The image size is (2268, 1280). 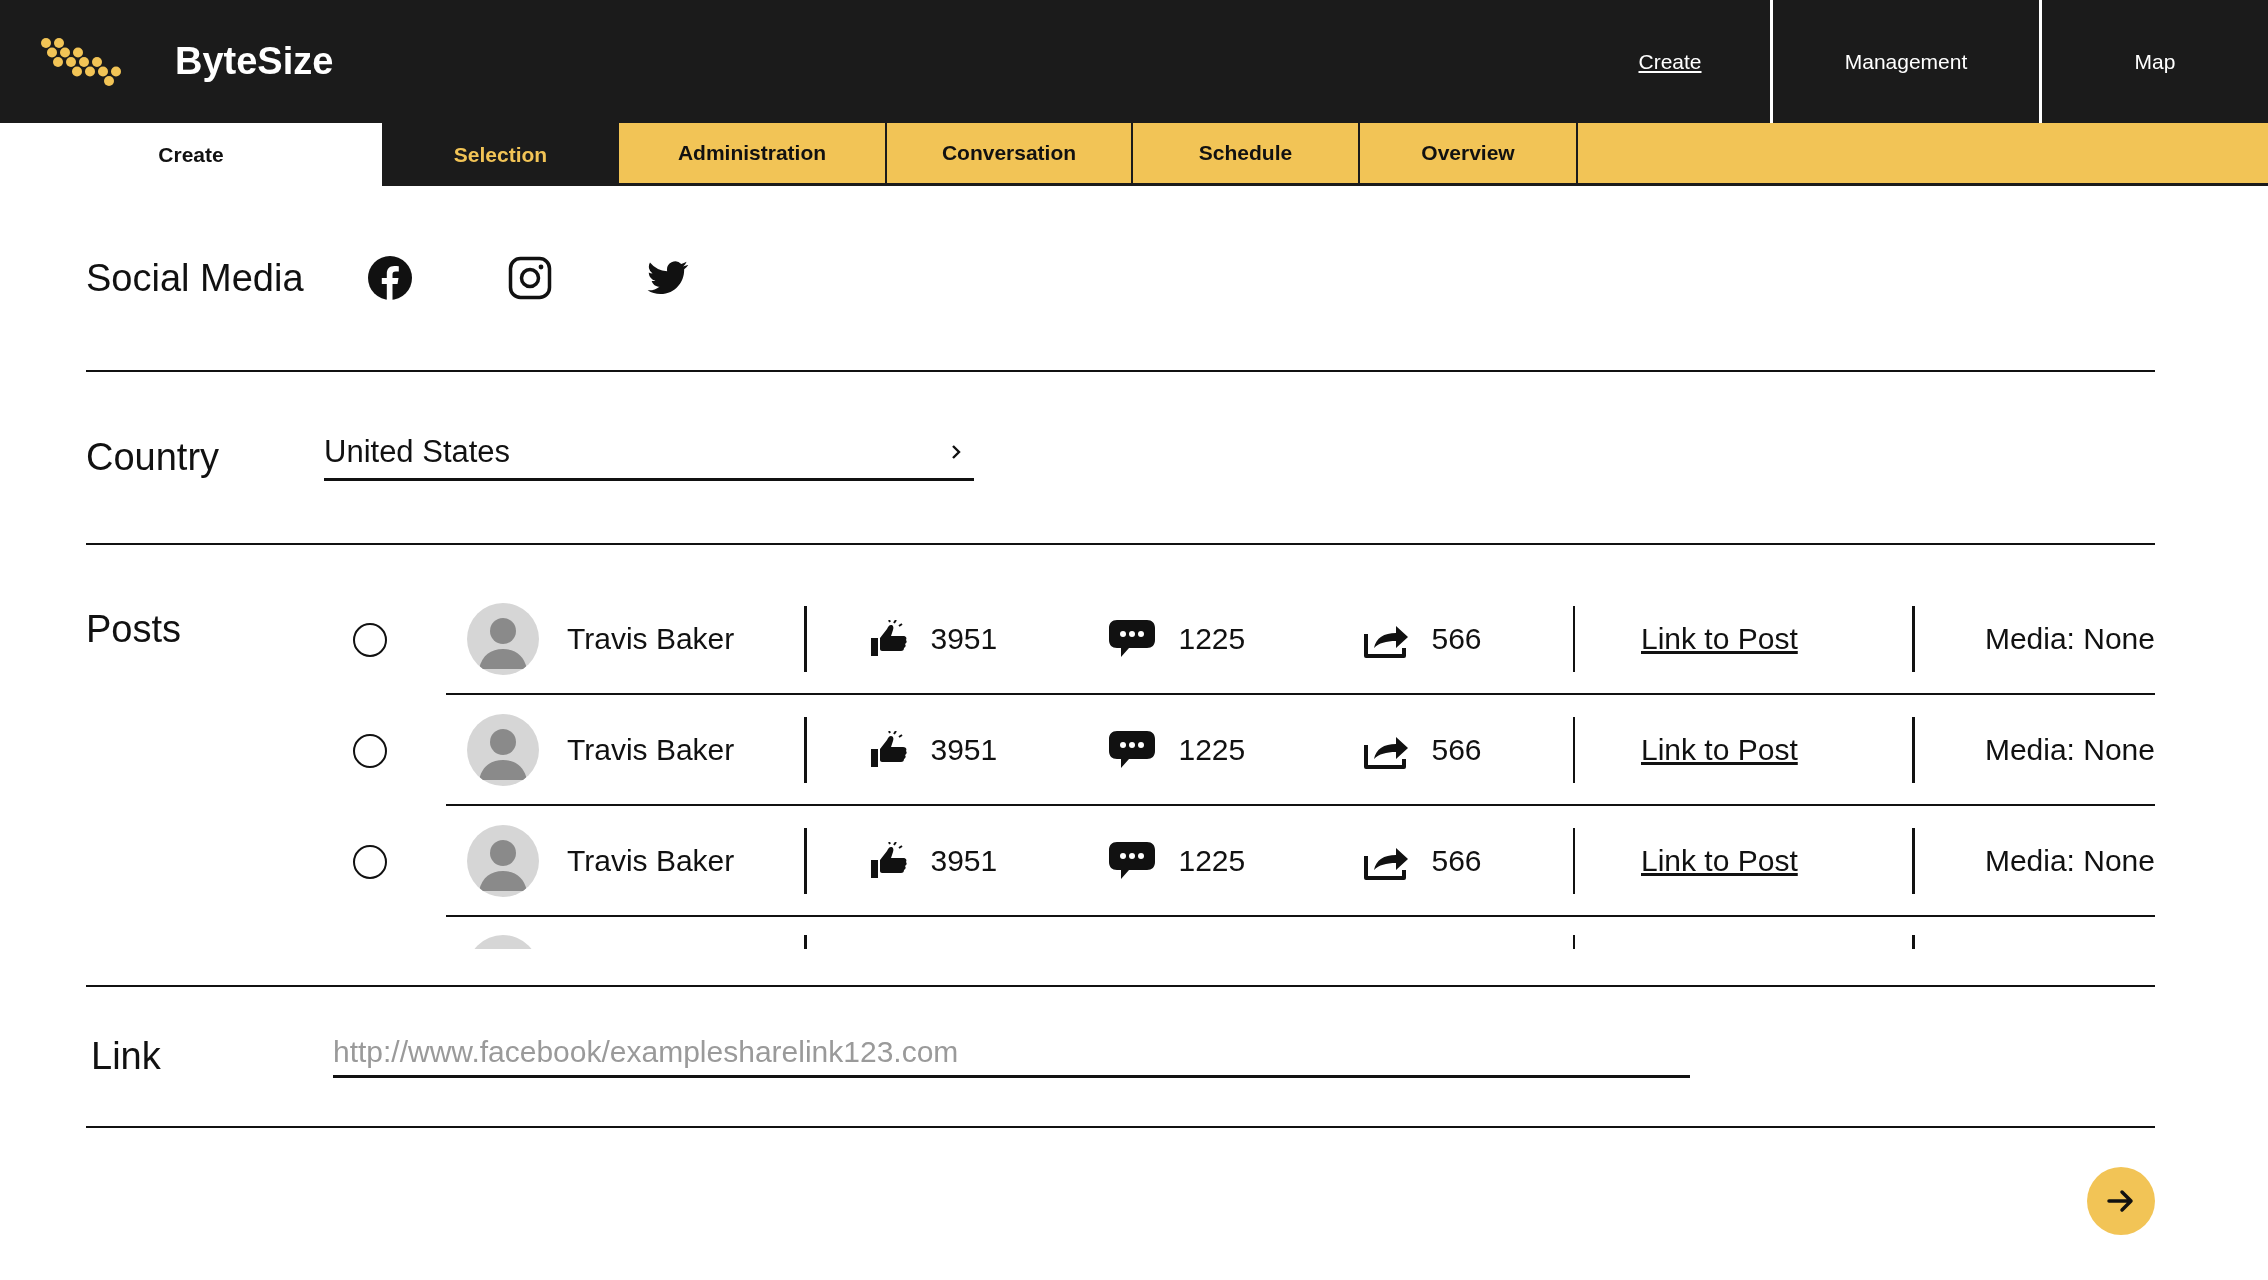 I want to click on section-label: Posts, so click(x=134, y=629).